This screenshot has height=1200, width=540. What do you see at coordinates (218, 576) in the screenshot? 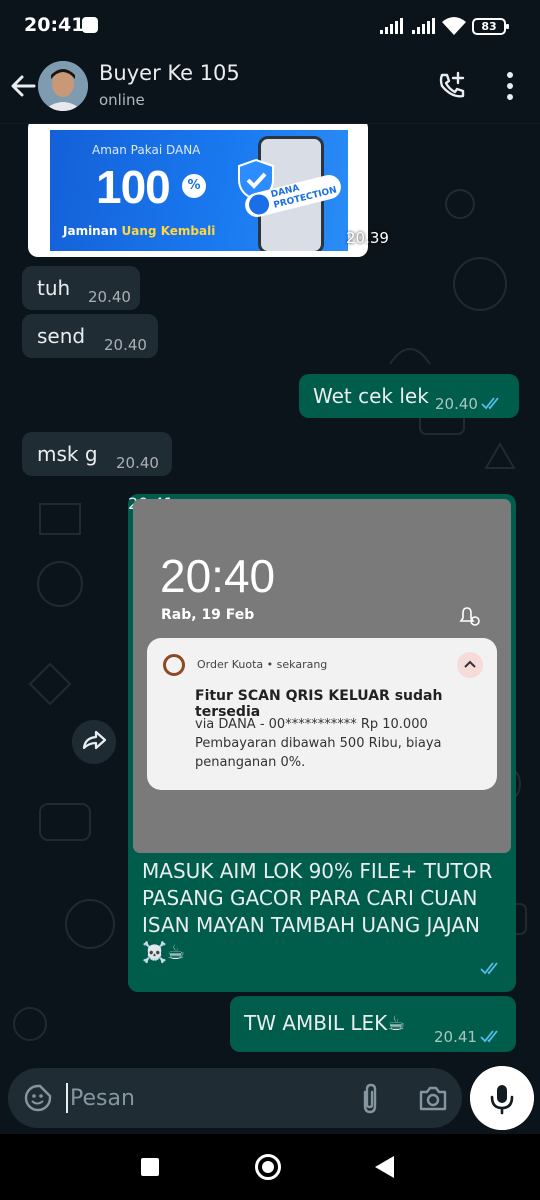
I see `lockscreen-time: 20:40` at bounding box center [218, 576].